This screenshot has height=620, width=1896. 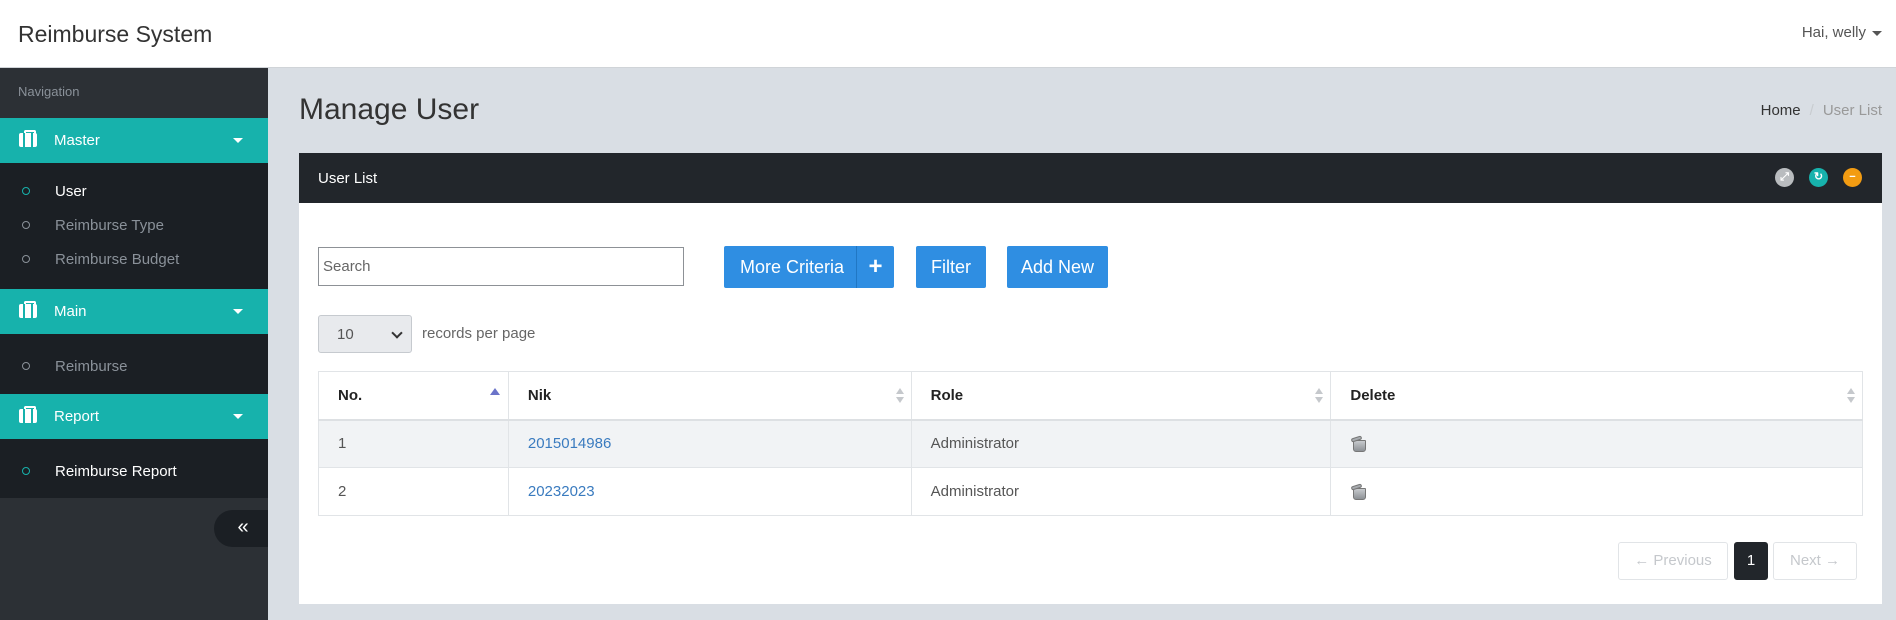 I want to click on top-bar: Reimburse System Hai, welly, so click(x=948, y=34).